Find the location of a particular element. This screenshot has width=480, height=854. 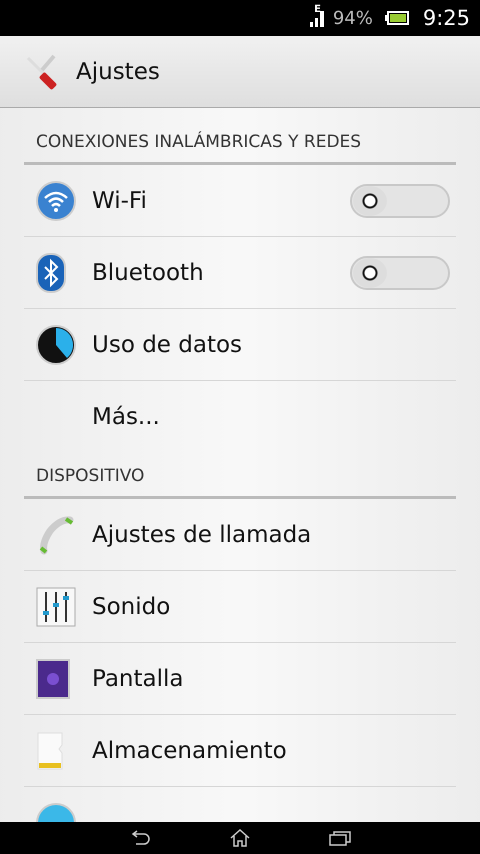

recent-apps-icon is located at coordinates (340, 838).